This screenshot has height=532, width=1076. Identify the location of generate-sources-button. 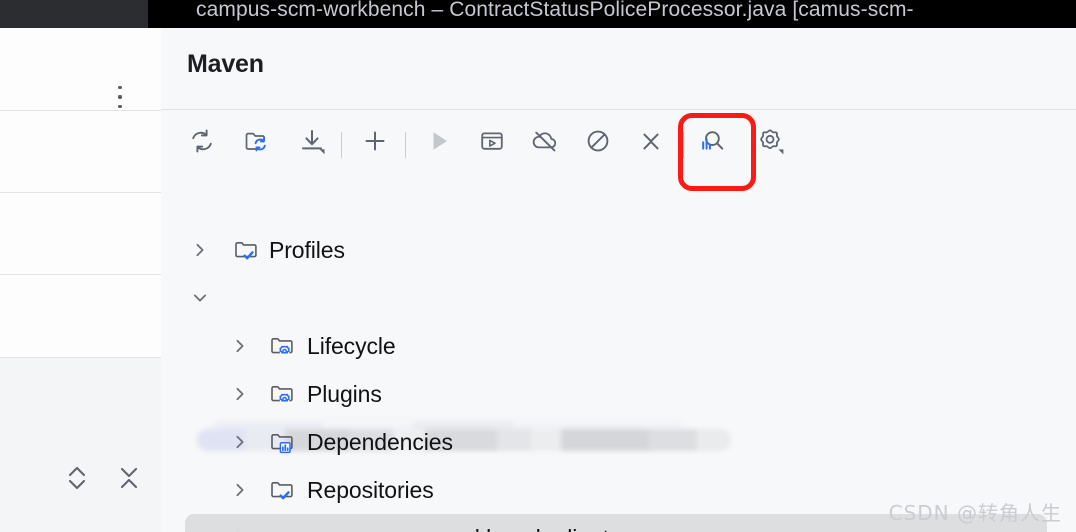
(257, 143).